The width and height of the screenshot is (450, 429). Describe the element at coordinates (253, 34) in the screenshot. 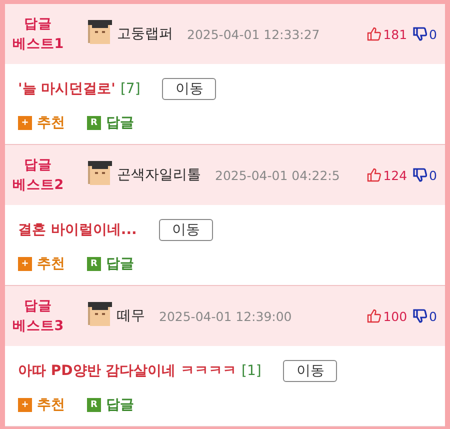

I see `comment-date: 2025-04-01 12:33:27` at that location.